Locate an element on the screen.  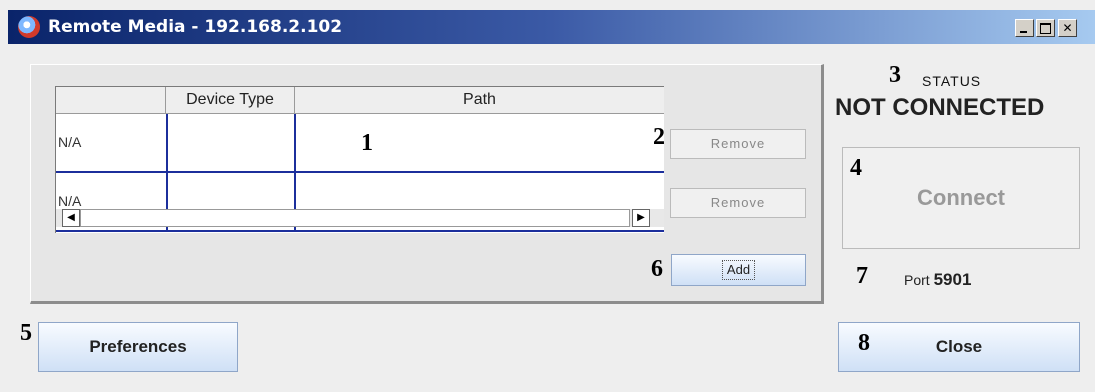
maximize-icon is located at coordinates (1045, 28).